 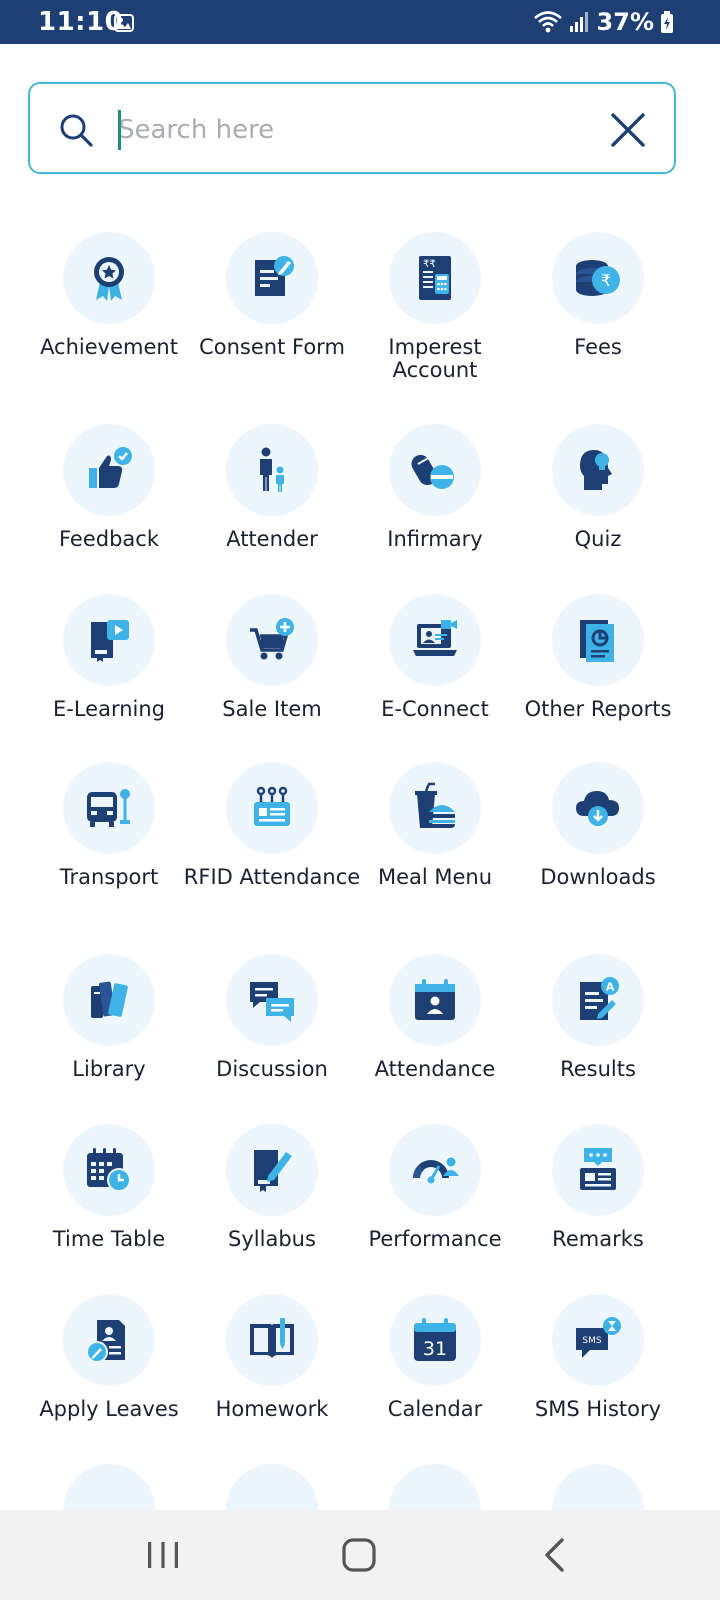 What do you see at coordinates (598, 1169) in the screenshot?
I see `comment-board-icon` at bounding box center [598, 1169].